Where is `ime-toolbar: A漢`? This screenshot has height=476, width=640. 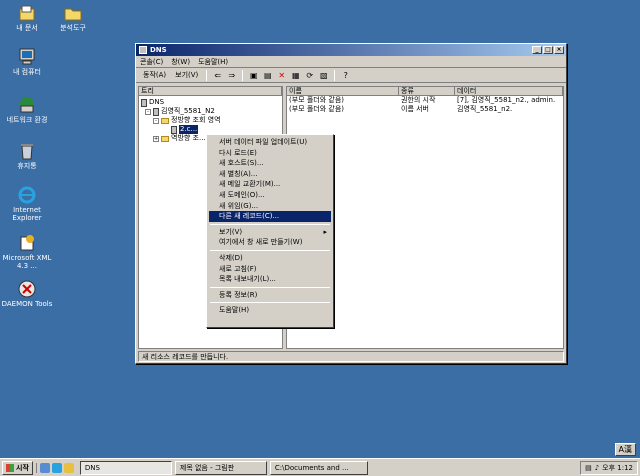
ime-toolbar: A漢 is located at coordinates (625, 449).